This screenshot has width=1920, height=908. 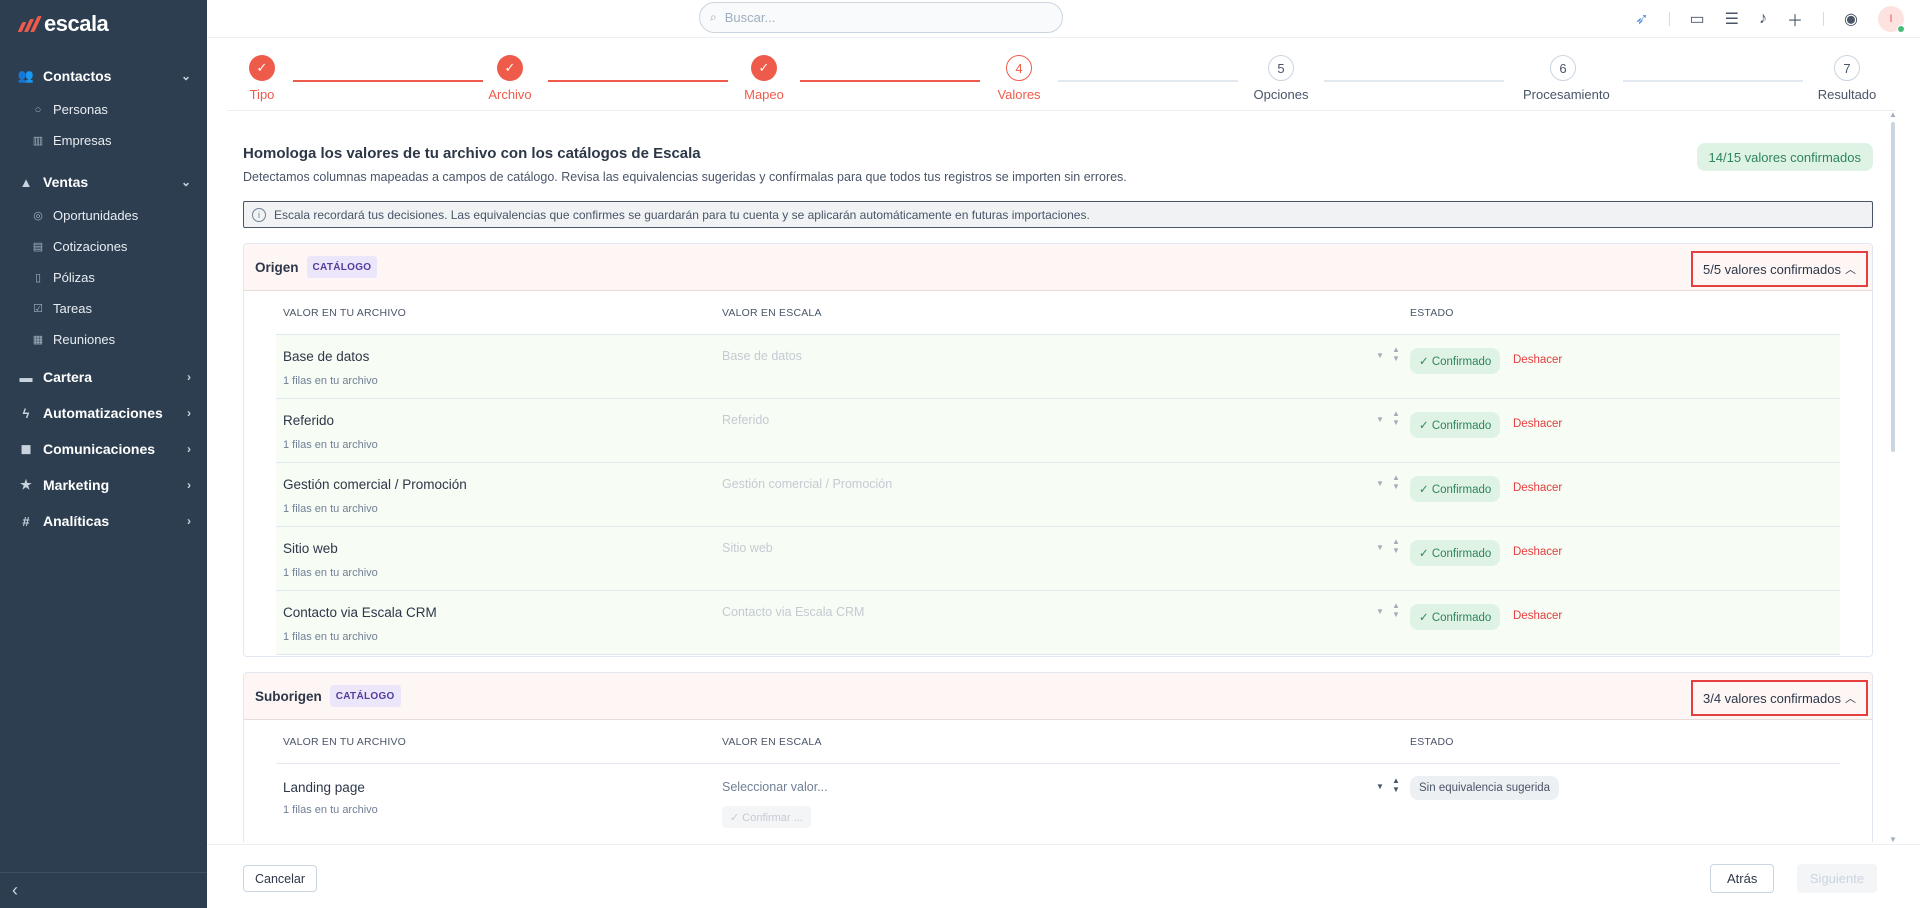 I want to click on step-opciones: 5 Opciones, so click(x=1281, y=78).